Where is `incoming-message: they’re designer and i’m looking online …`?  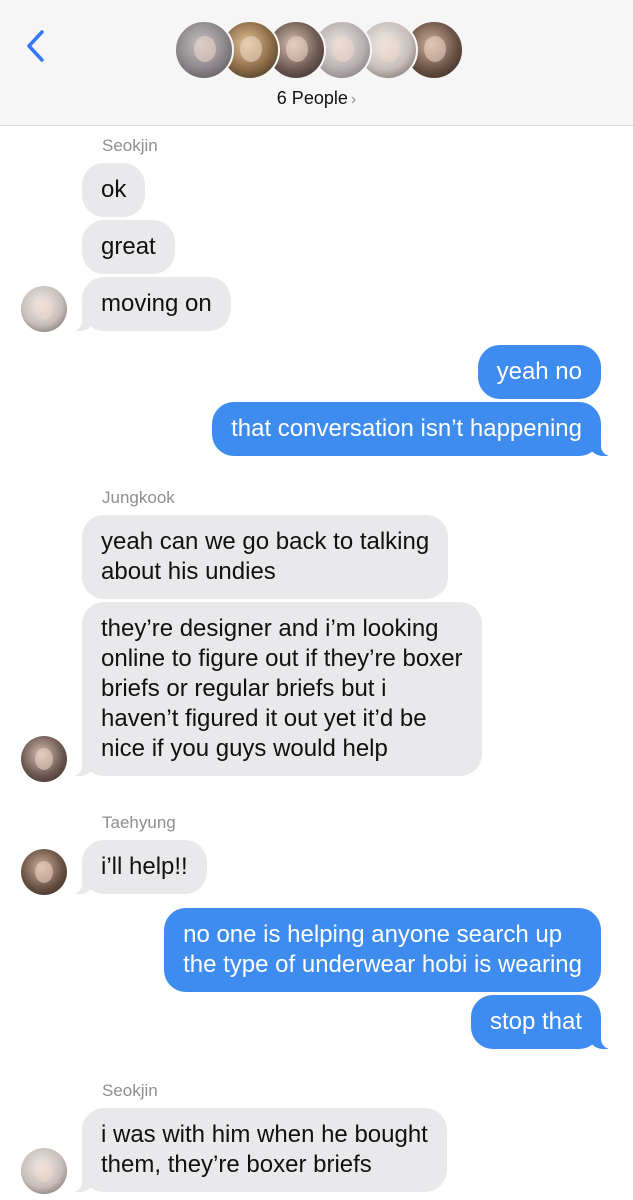
incoming-message: they’re designer and i’m looking online … is located at coordinates (277, 689).